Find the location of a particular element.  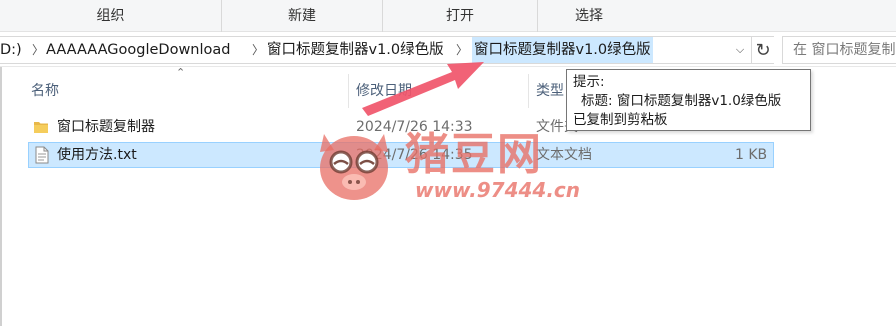

tooltip-title: 标题: 窗口标题复制器v1.0绿色版 is located at coordinates (681, 101).